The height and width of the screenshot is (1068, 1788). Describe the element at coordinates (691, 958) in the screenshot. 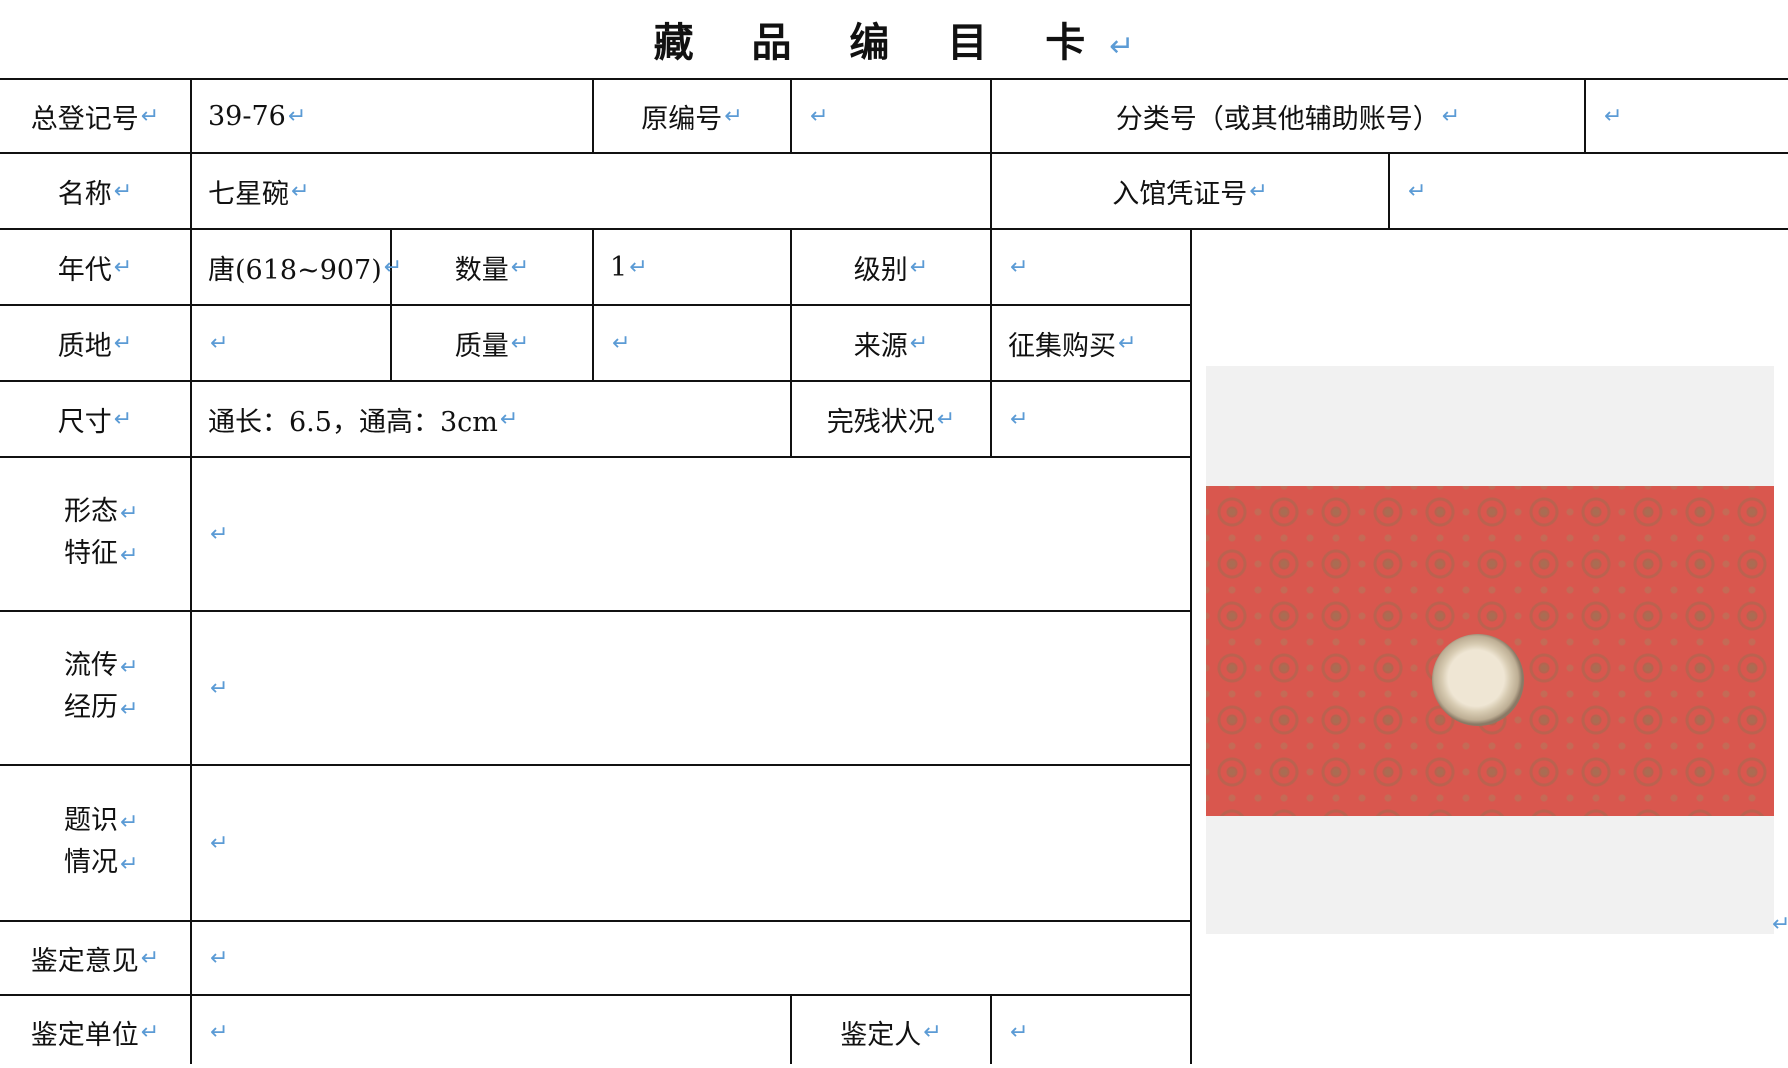

I see `value-appraisal: ↵` at that location.